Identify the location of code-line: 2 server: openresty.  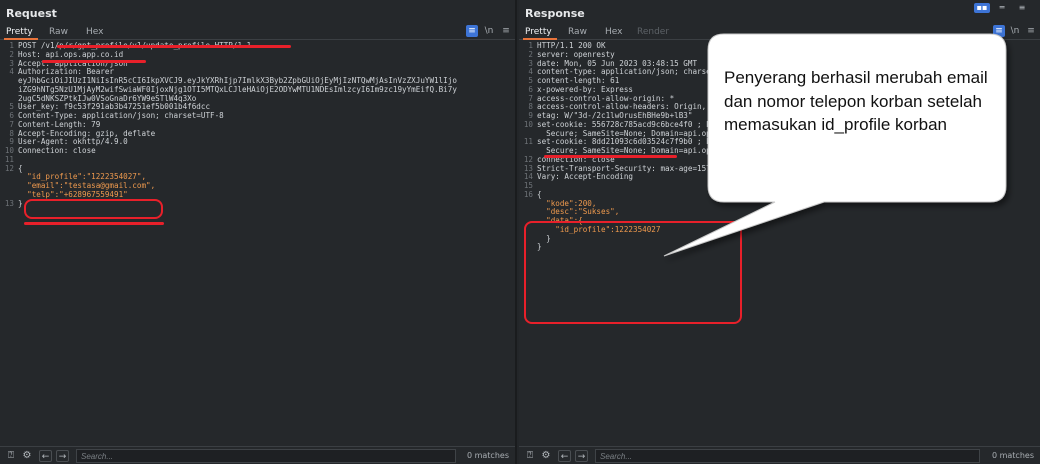
(779, 55).